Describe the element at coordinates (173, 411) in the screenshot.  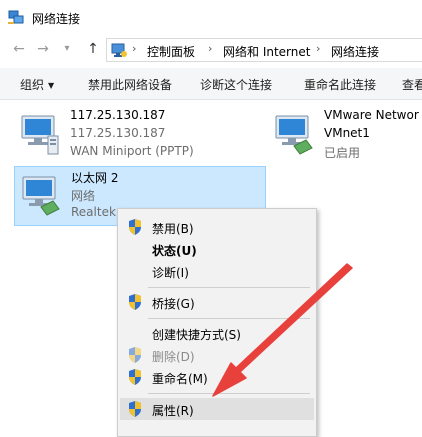
I see `menu-item-label: 属性(R)` at that location.